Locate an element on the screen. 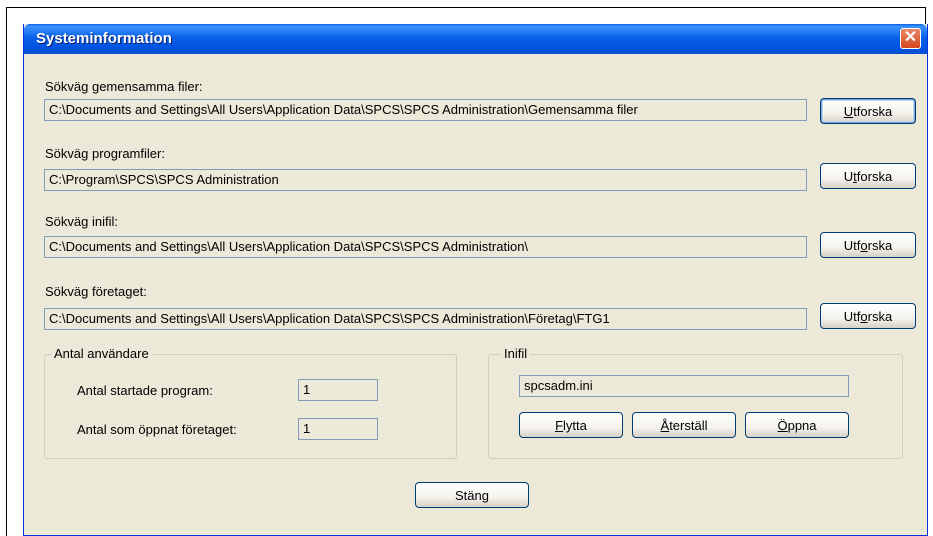  move-button: Flytta is located at coordinates (571, 425).